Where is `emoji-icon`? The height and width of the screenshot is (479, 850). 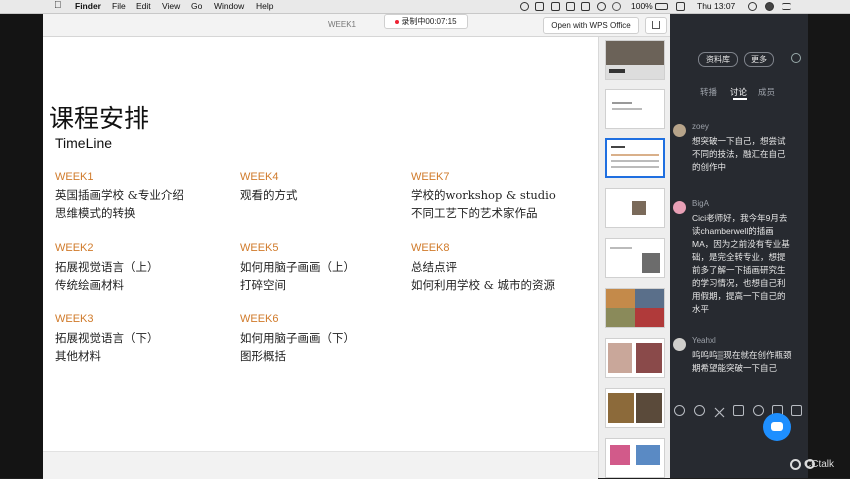
emoji-icon is located at coordinates (699, 410).